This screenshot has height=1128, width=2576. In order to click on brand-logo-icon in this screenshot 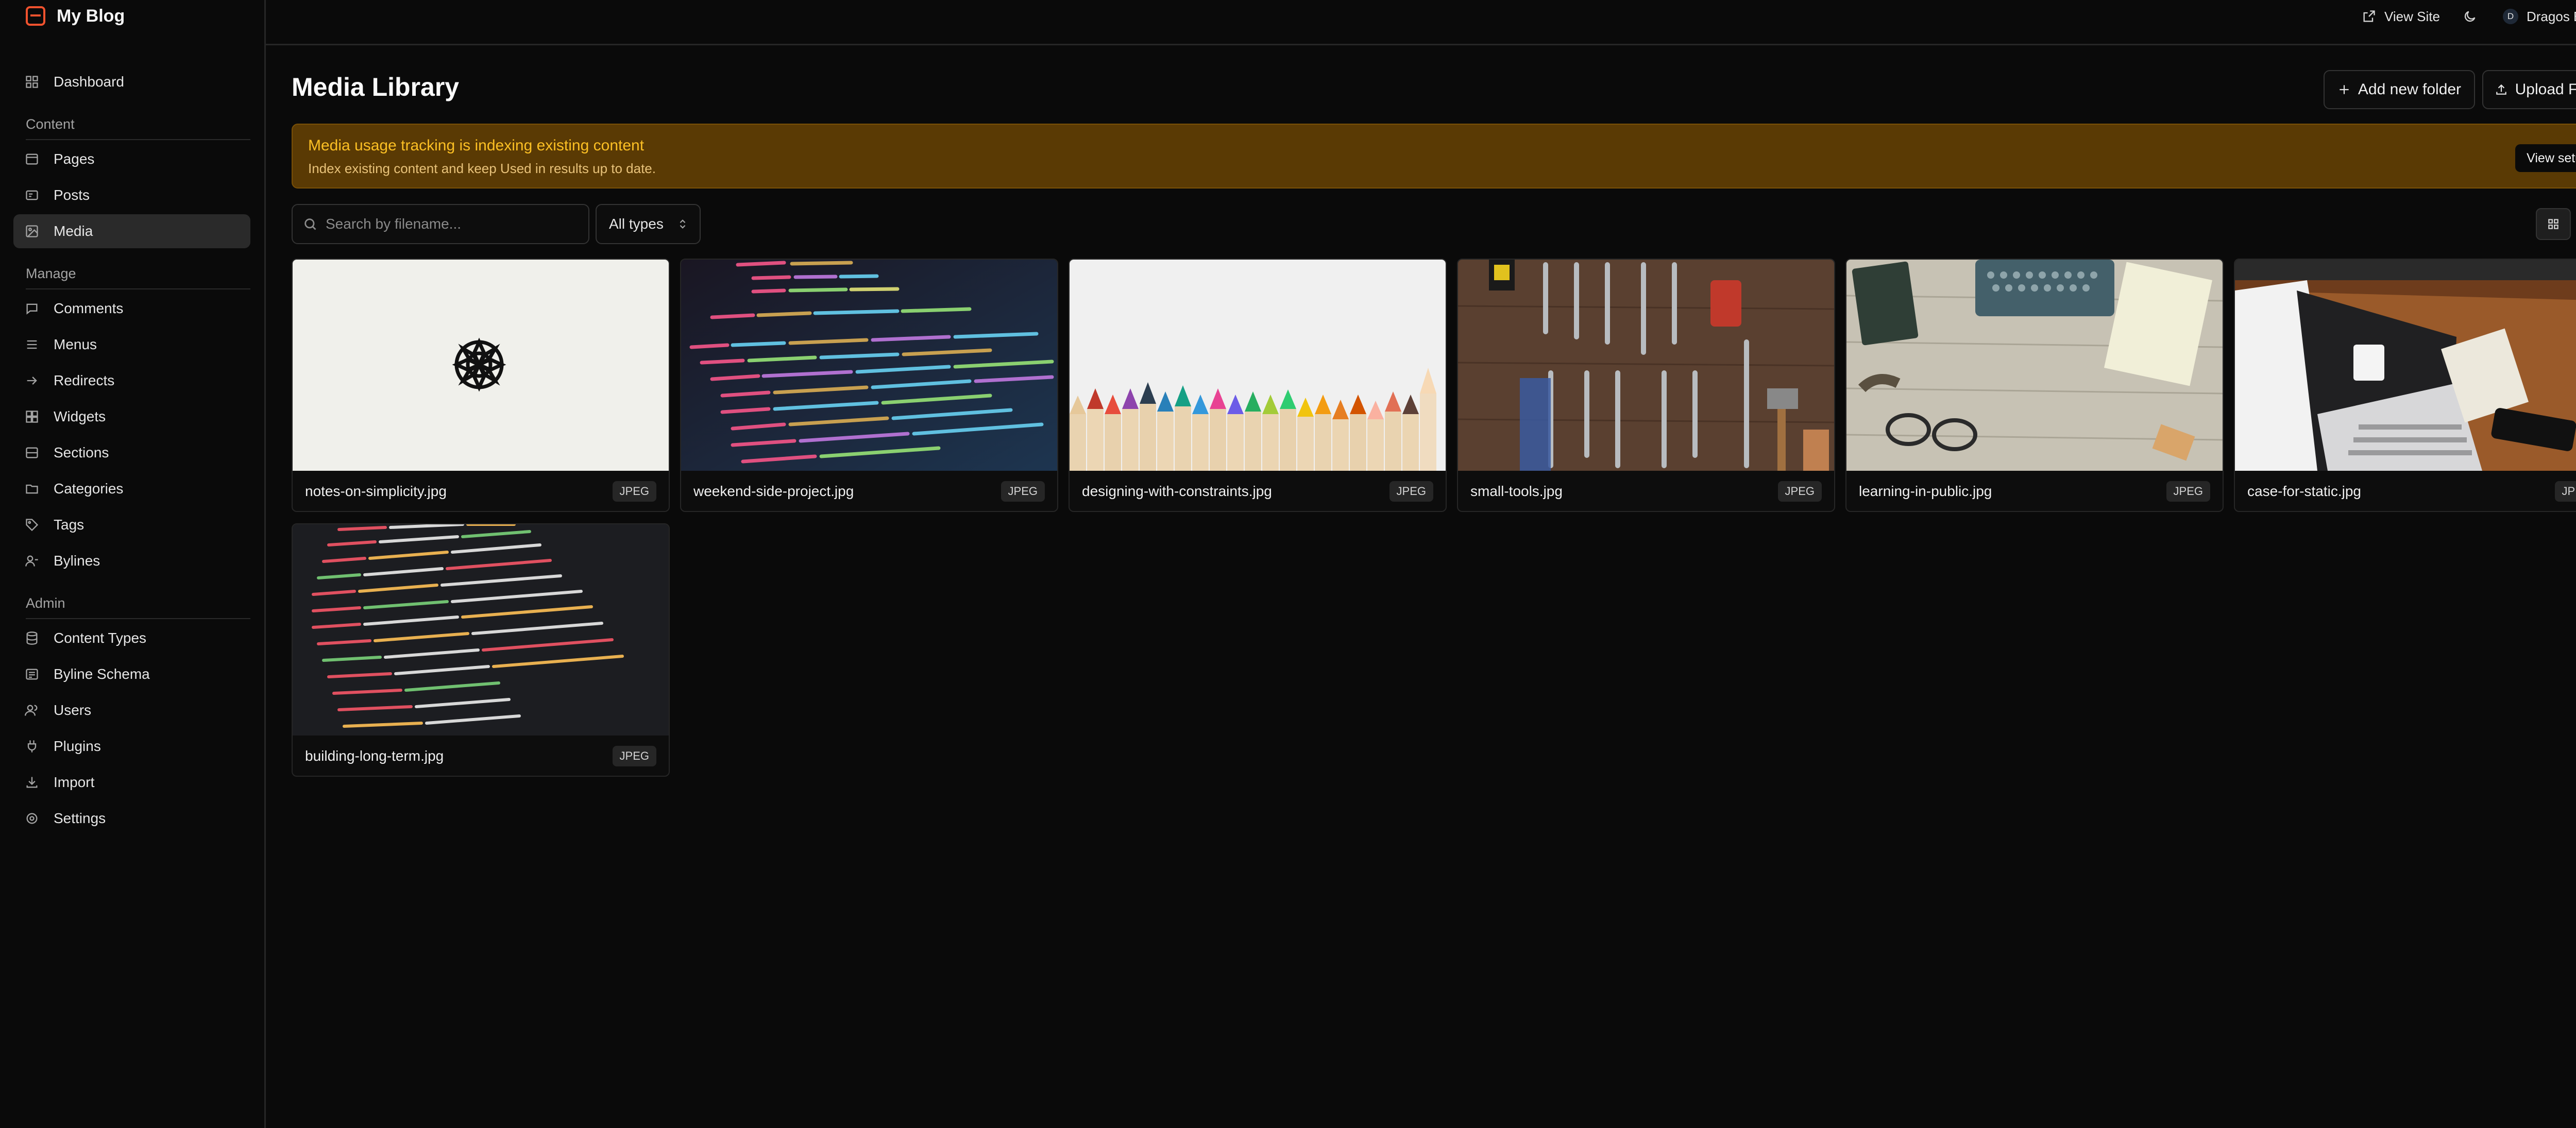, I will do `click(35, 16)`.